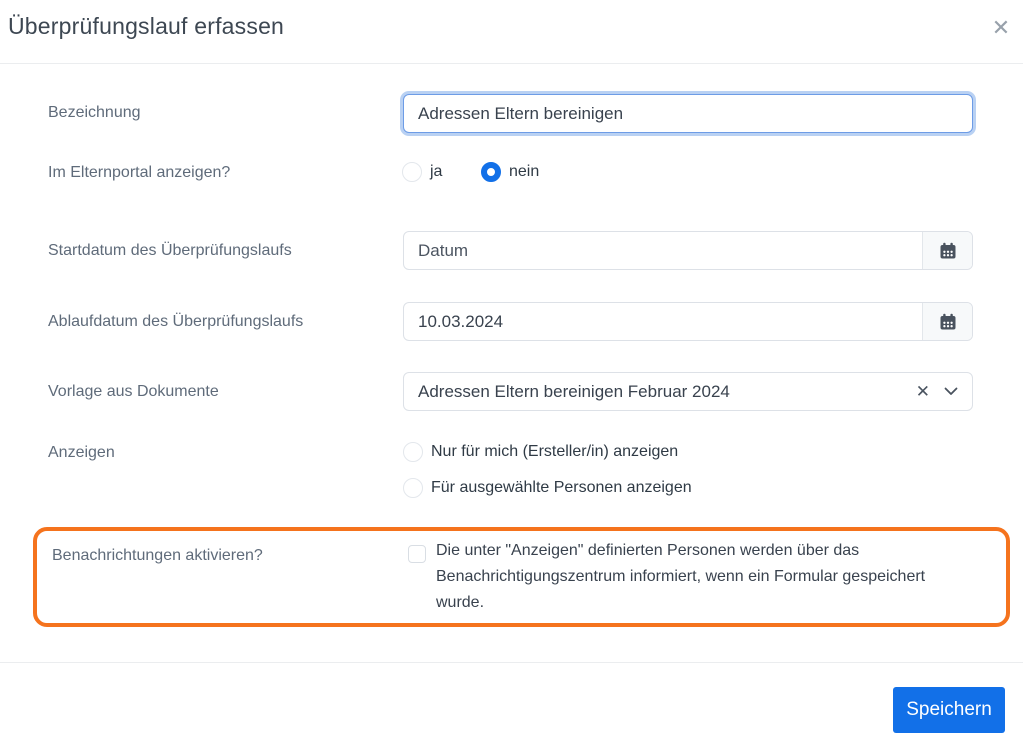 This screenshot has width=1023, height=744. Describe the element at coordinates (176, 321) in the screenshot. I see `ablaufdatum-label: Ablaufdatum des Überprüfungslaufs` at that location.